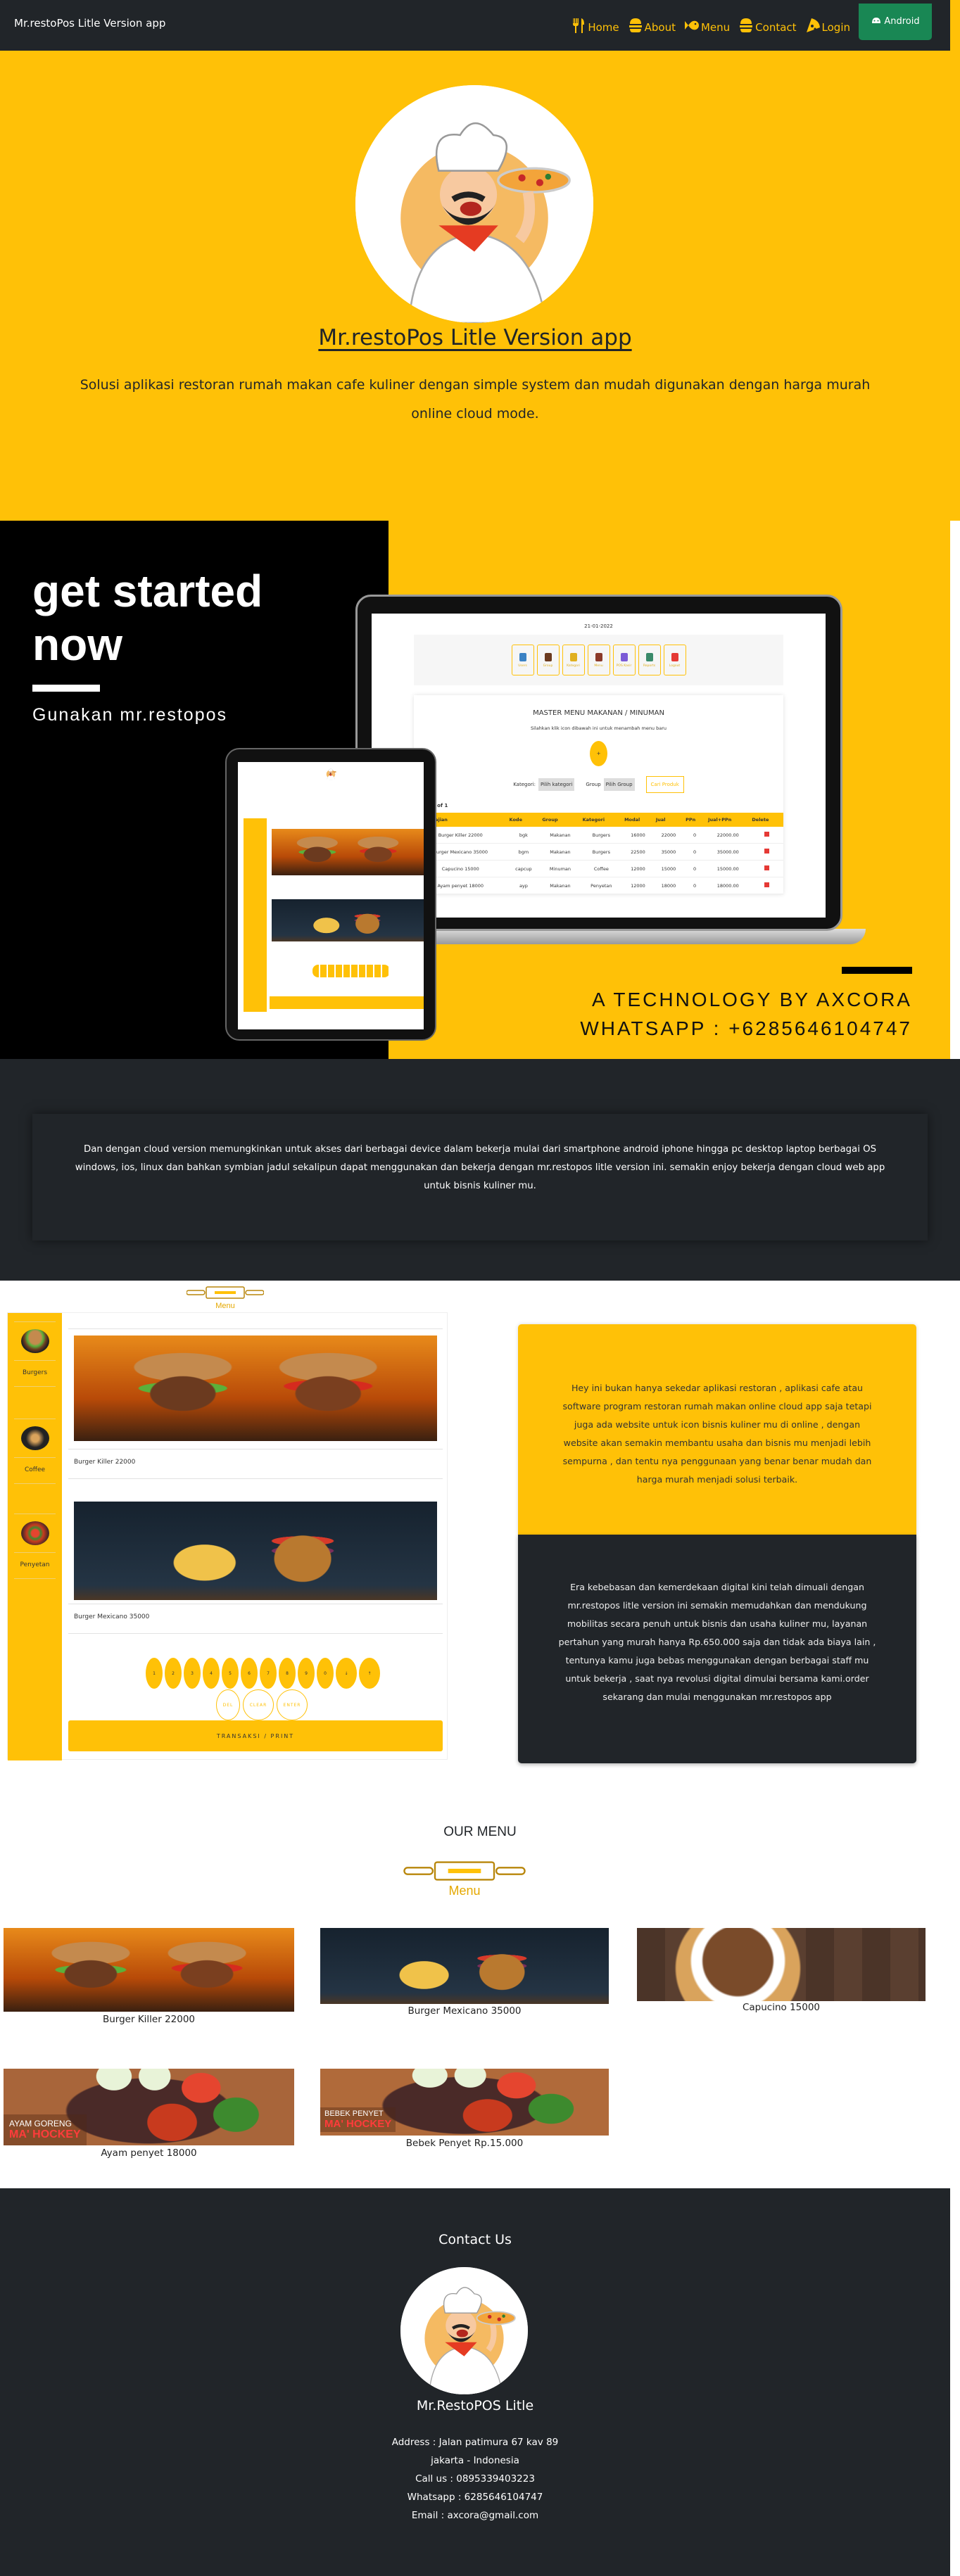  What do you see at coordinates (256, 915) in the screenshot?
I see `tablet-sidebar` at bounding box center [256, 915].